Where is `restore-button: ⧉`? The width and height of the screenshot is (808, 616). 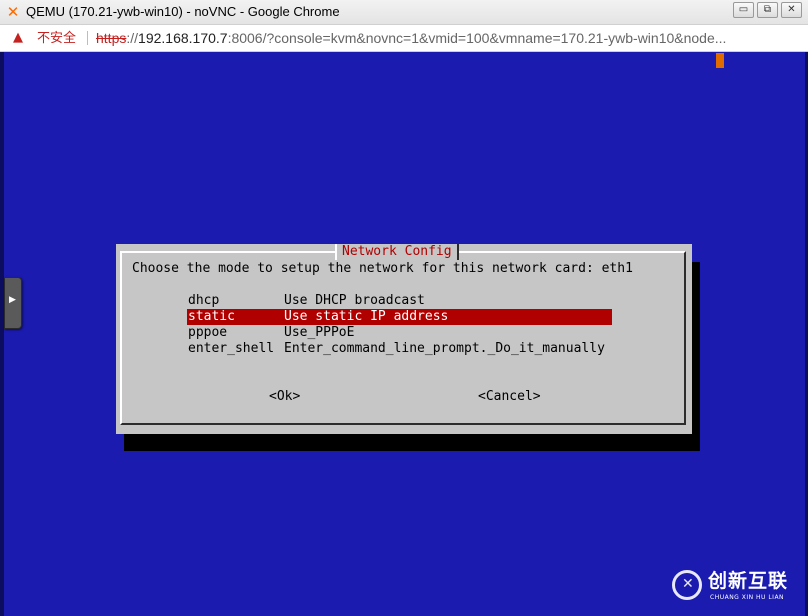 restore-button: ⧉ is located at coordinates (767, 10).